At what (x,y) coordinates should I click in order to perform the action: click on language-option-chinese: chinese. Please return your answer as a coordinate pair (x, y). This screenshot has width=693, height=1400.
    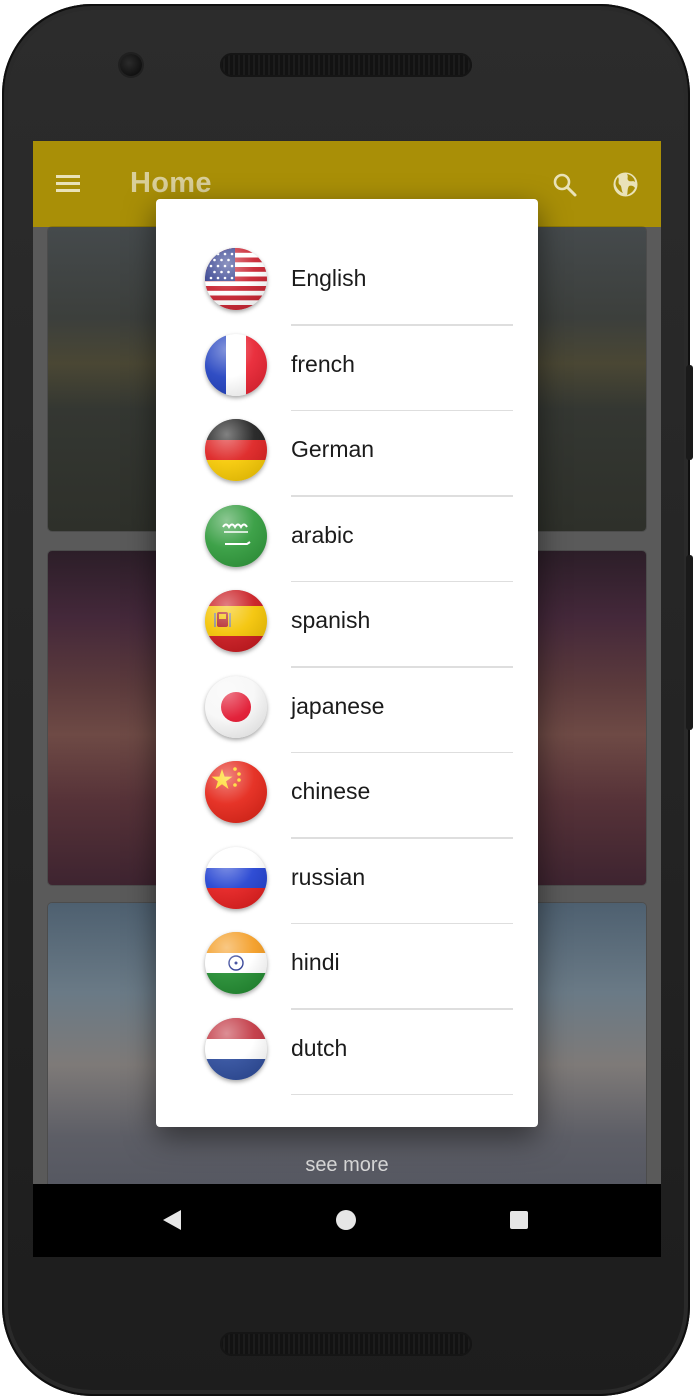
    Looking at the image, I should click on (347, 797).